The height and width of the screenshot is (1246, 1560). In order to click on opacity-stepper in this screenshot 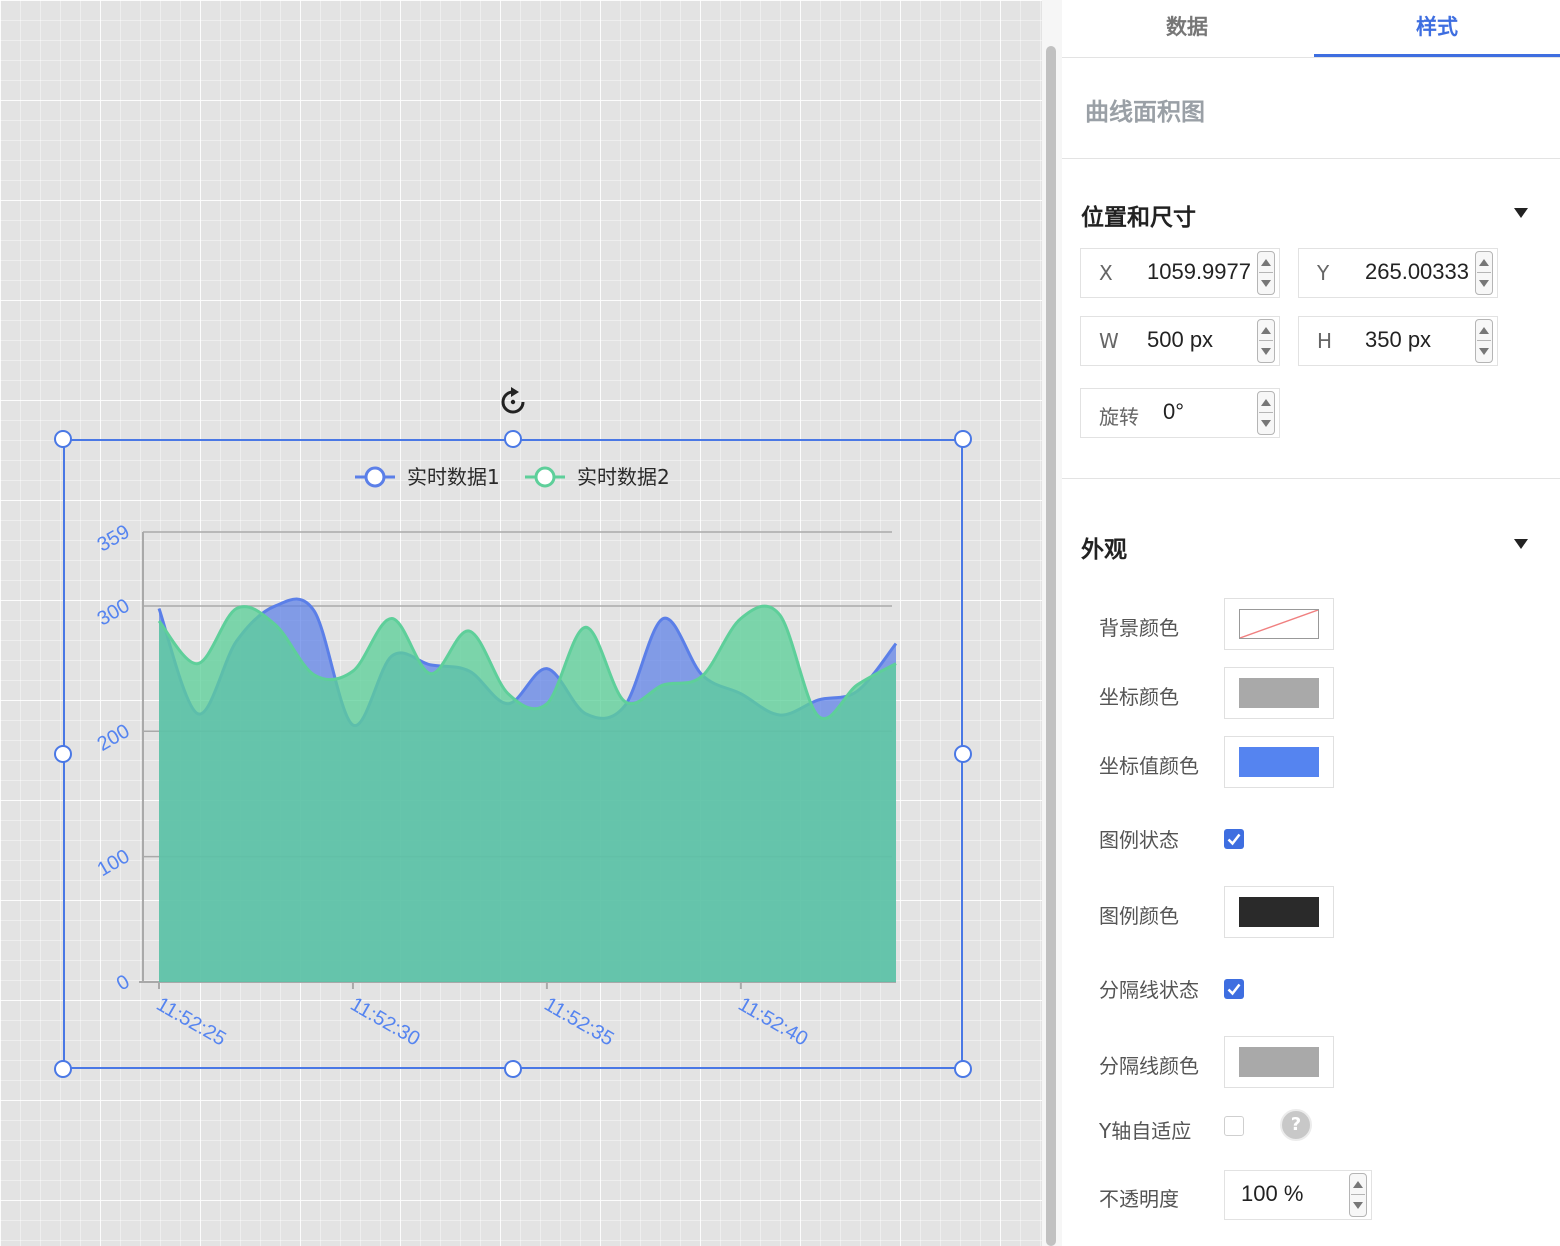, I will do `click(1358, 1195)`.